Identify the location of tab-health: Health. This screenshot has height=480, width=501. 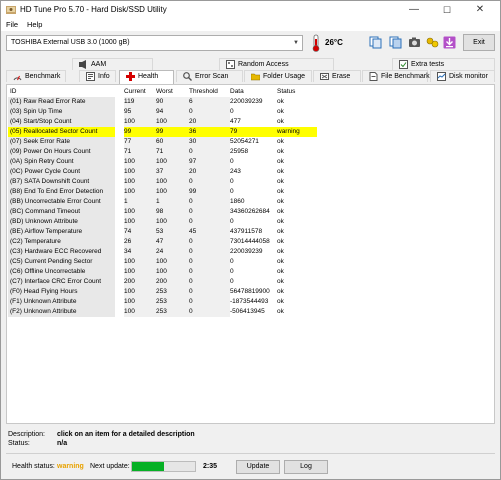
(146, 77).